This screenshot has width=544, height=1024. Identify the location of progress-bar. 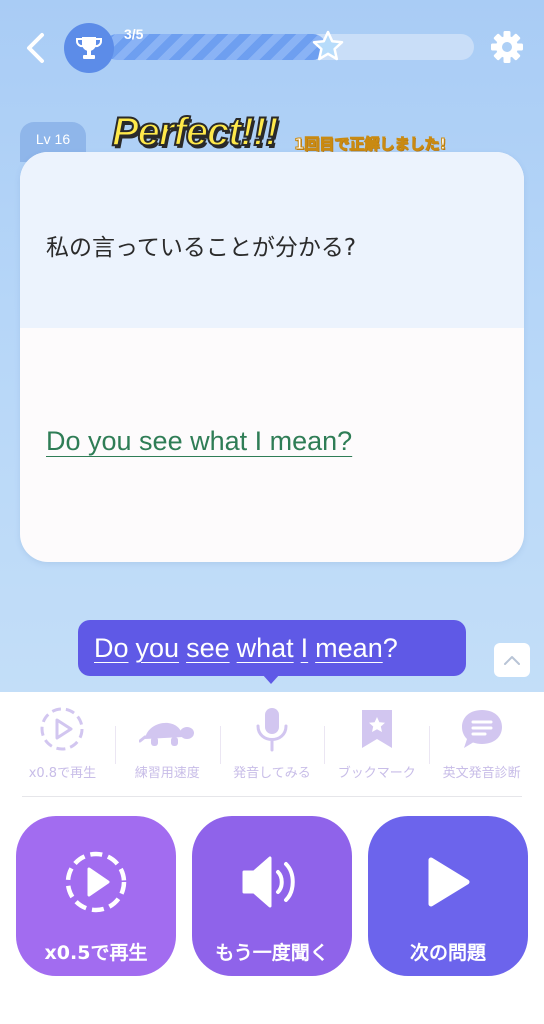
(289, 47).